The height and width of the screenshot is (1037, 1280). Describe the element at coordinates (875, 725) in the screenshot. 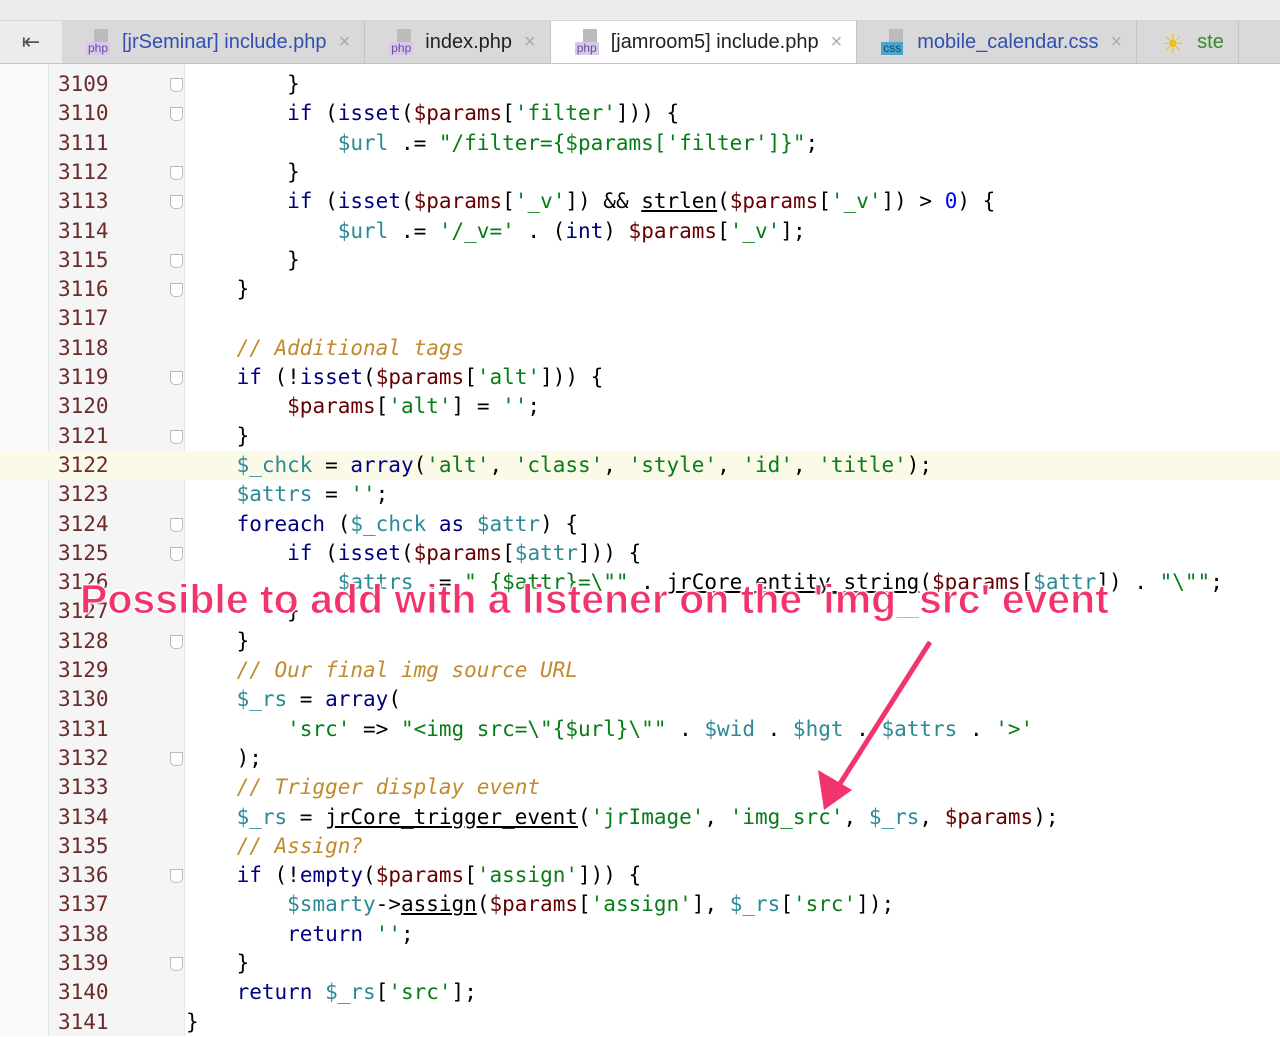

I see `annotation-arrow-icon` at that location.